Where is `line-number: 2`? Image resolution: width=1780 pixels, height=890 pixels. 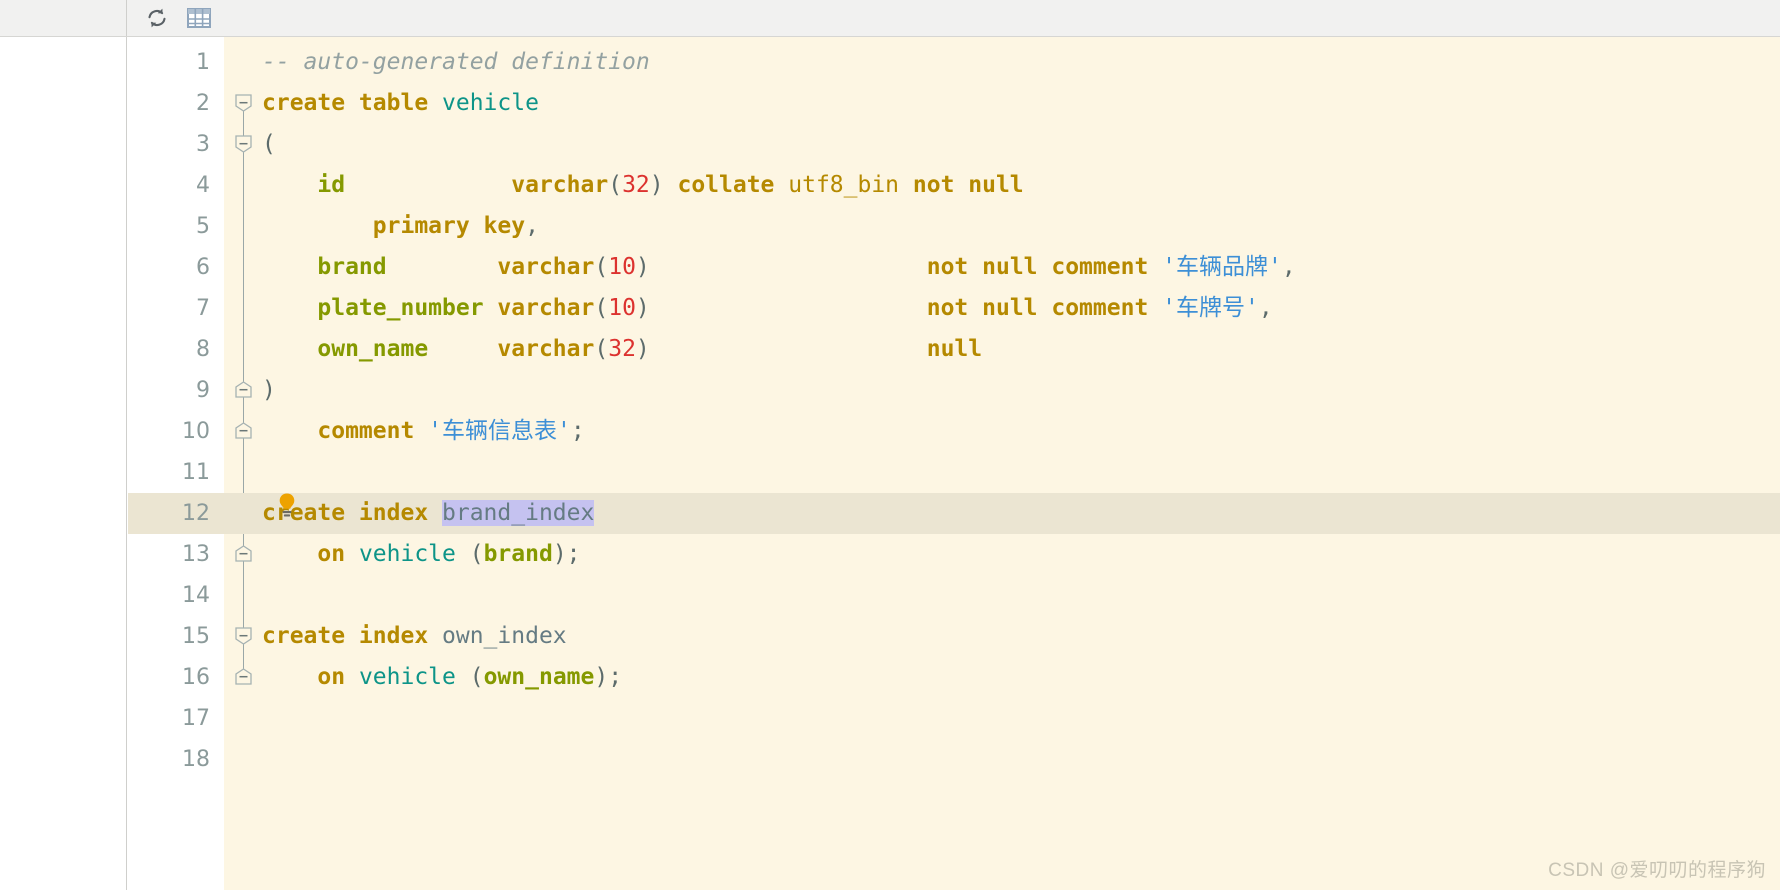
line-number: 2 is located at coordinates (203, 103).